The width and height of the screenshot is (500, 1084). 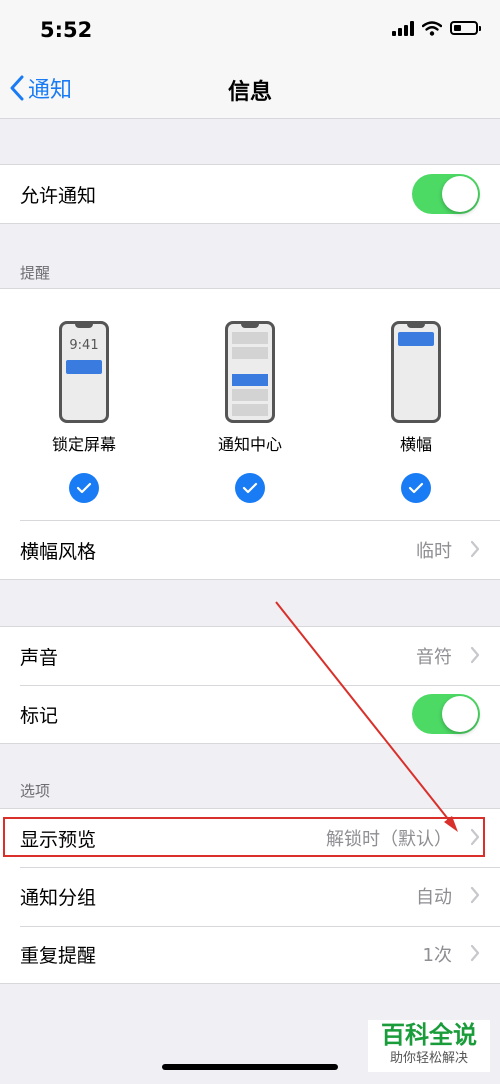 What do you see at coordinates (250, 656) in the screenshot?
I see `sounds-row: 声音 音符` at bounding box center [250, 656].